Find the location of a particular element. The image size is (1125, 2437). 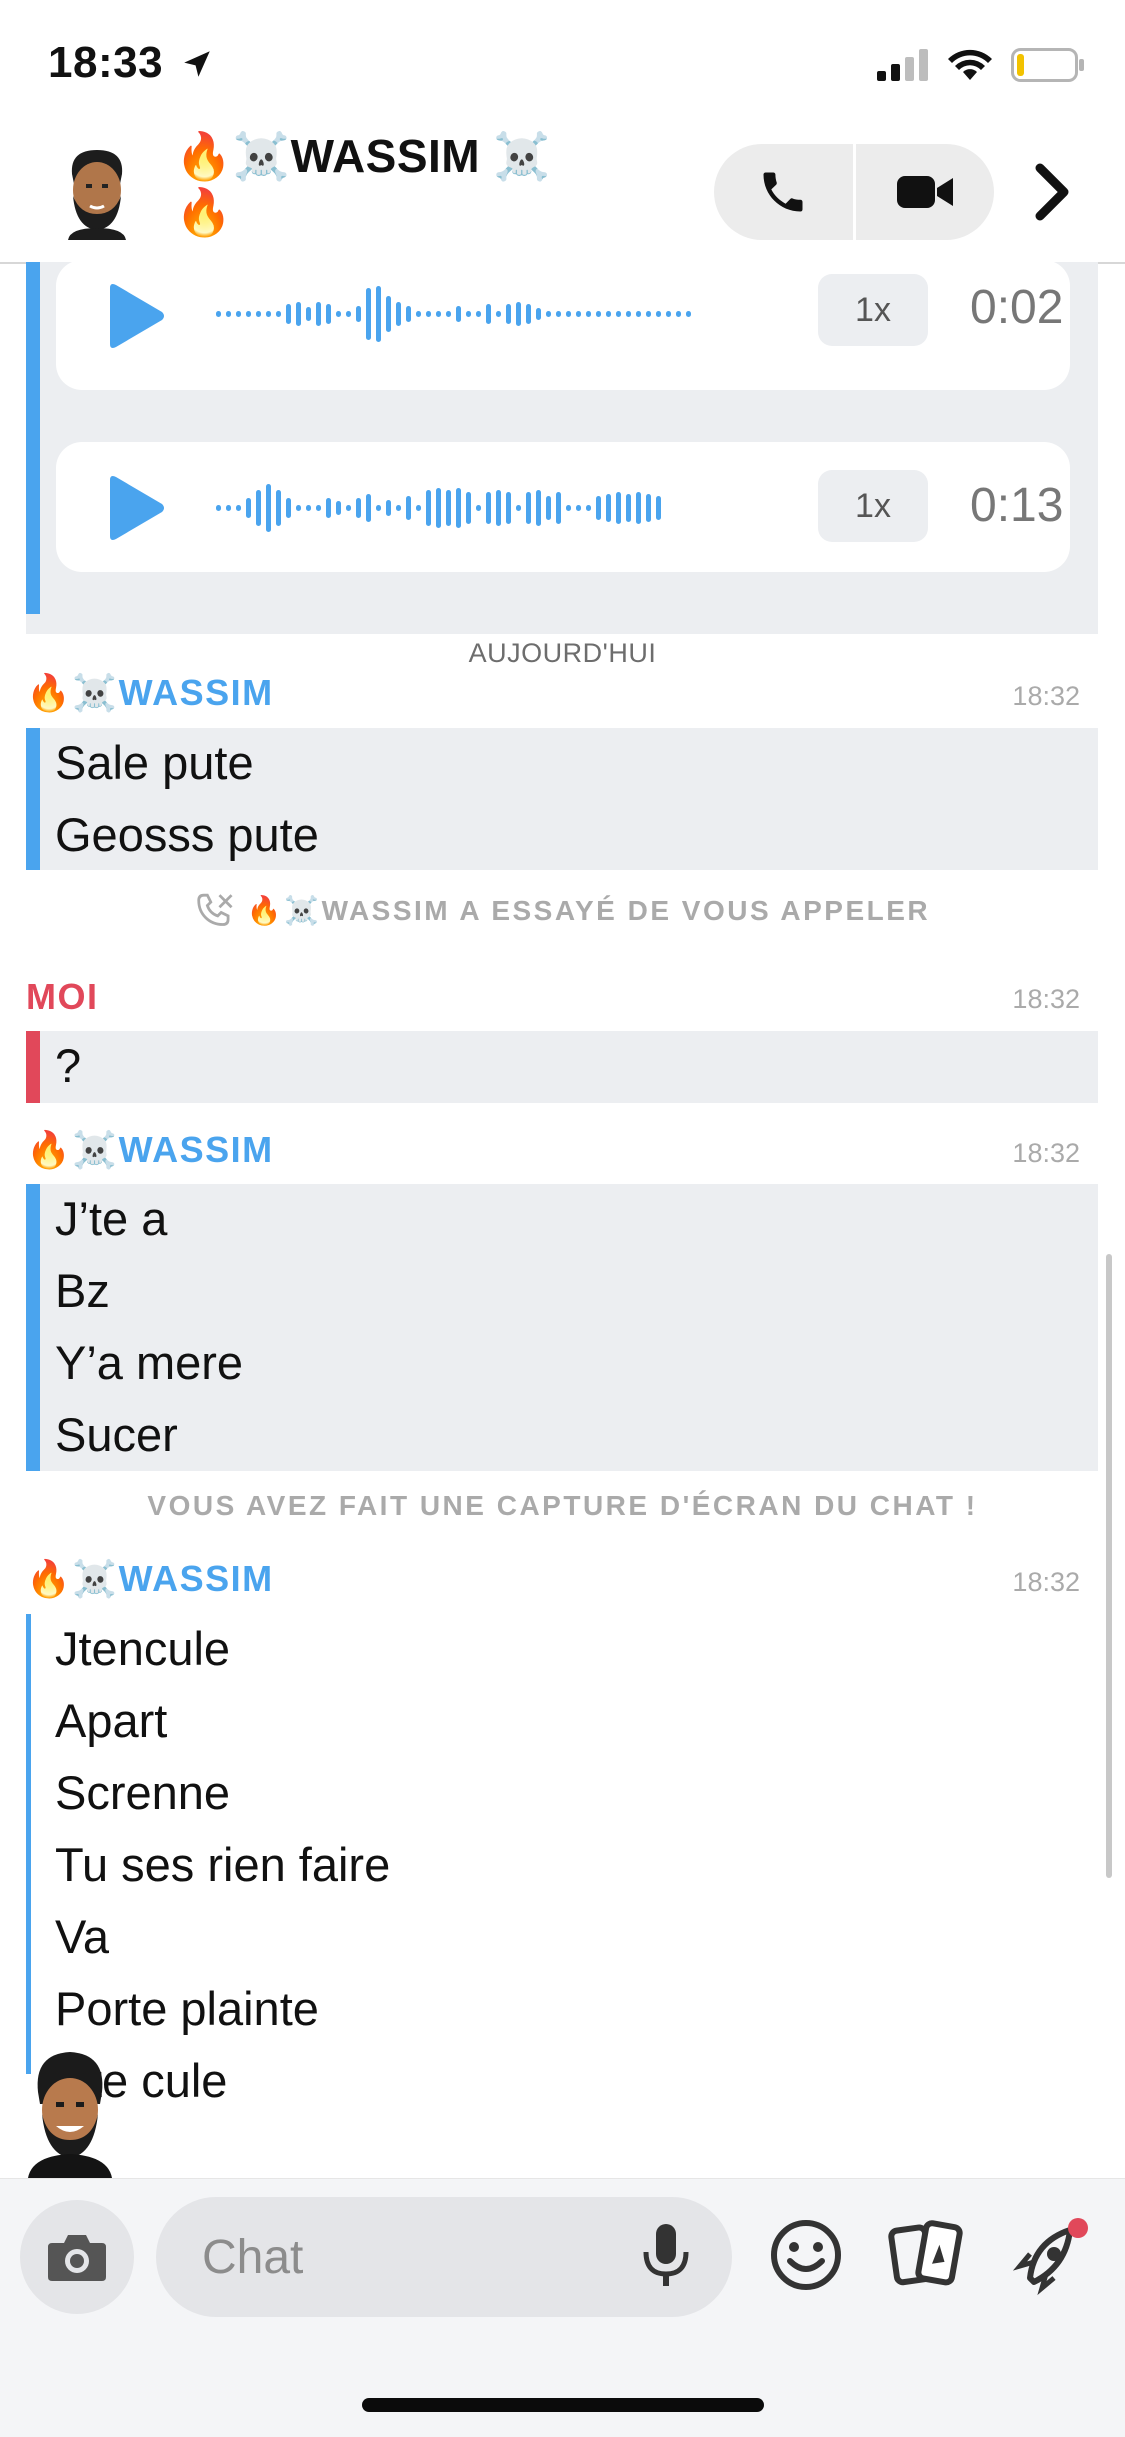

smiley-icon is located at coordinates (806, 2255).